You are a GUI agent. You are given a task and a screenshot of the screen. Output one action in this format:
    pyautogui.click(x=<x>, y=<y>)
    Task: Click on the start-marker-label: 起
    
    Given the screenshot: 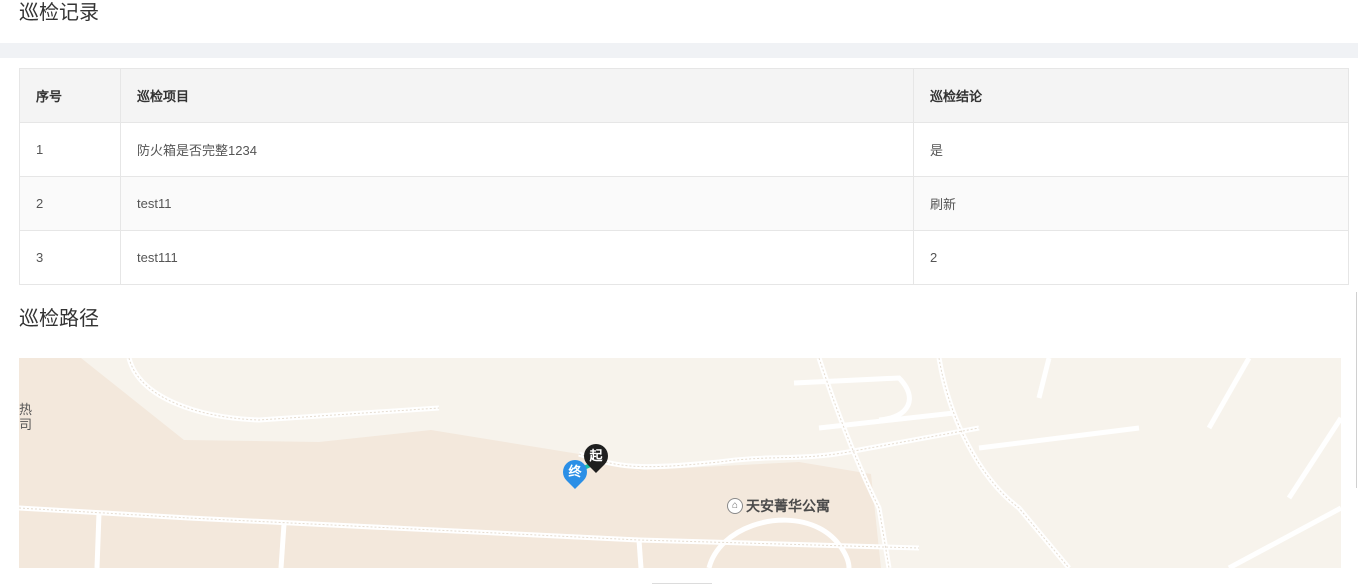 What is the action you would take?
    pyautogui.click(x=596, y=455)
    